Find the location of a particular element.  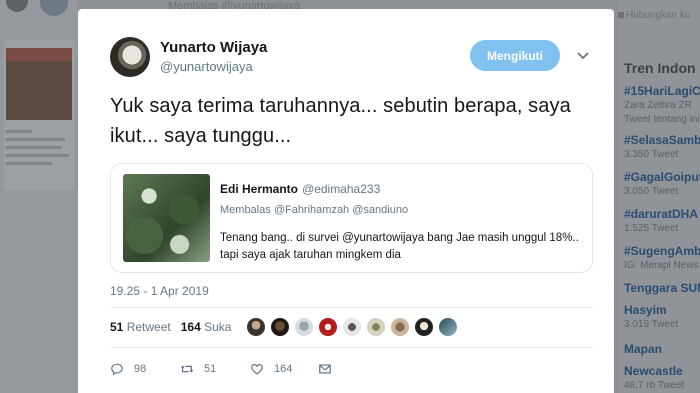

like-button: 164 is located at coordinates (271, 369).